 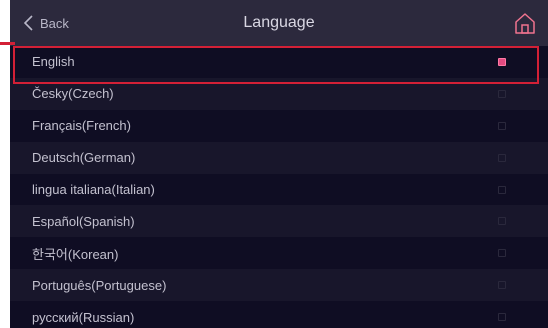 What do you see at coordinates (75, 254) in the screenshot?
I see `language-label: 한국어(Korean)` at bounding box center [75, 254].